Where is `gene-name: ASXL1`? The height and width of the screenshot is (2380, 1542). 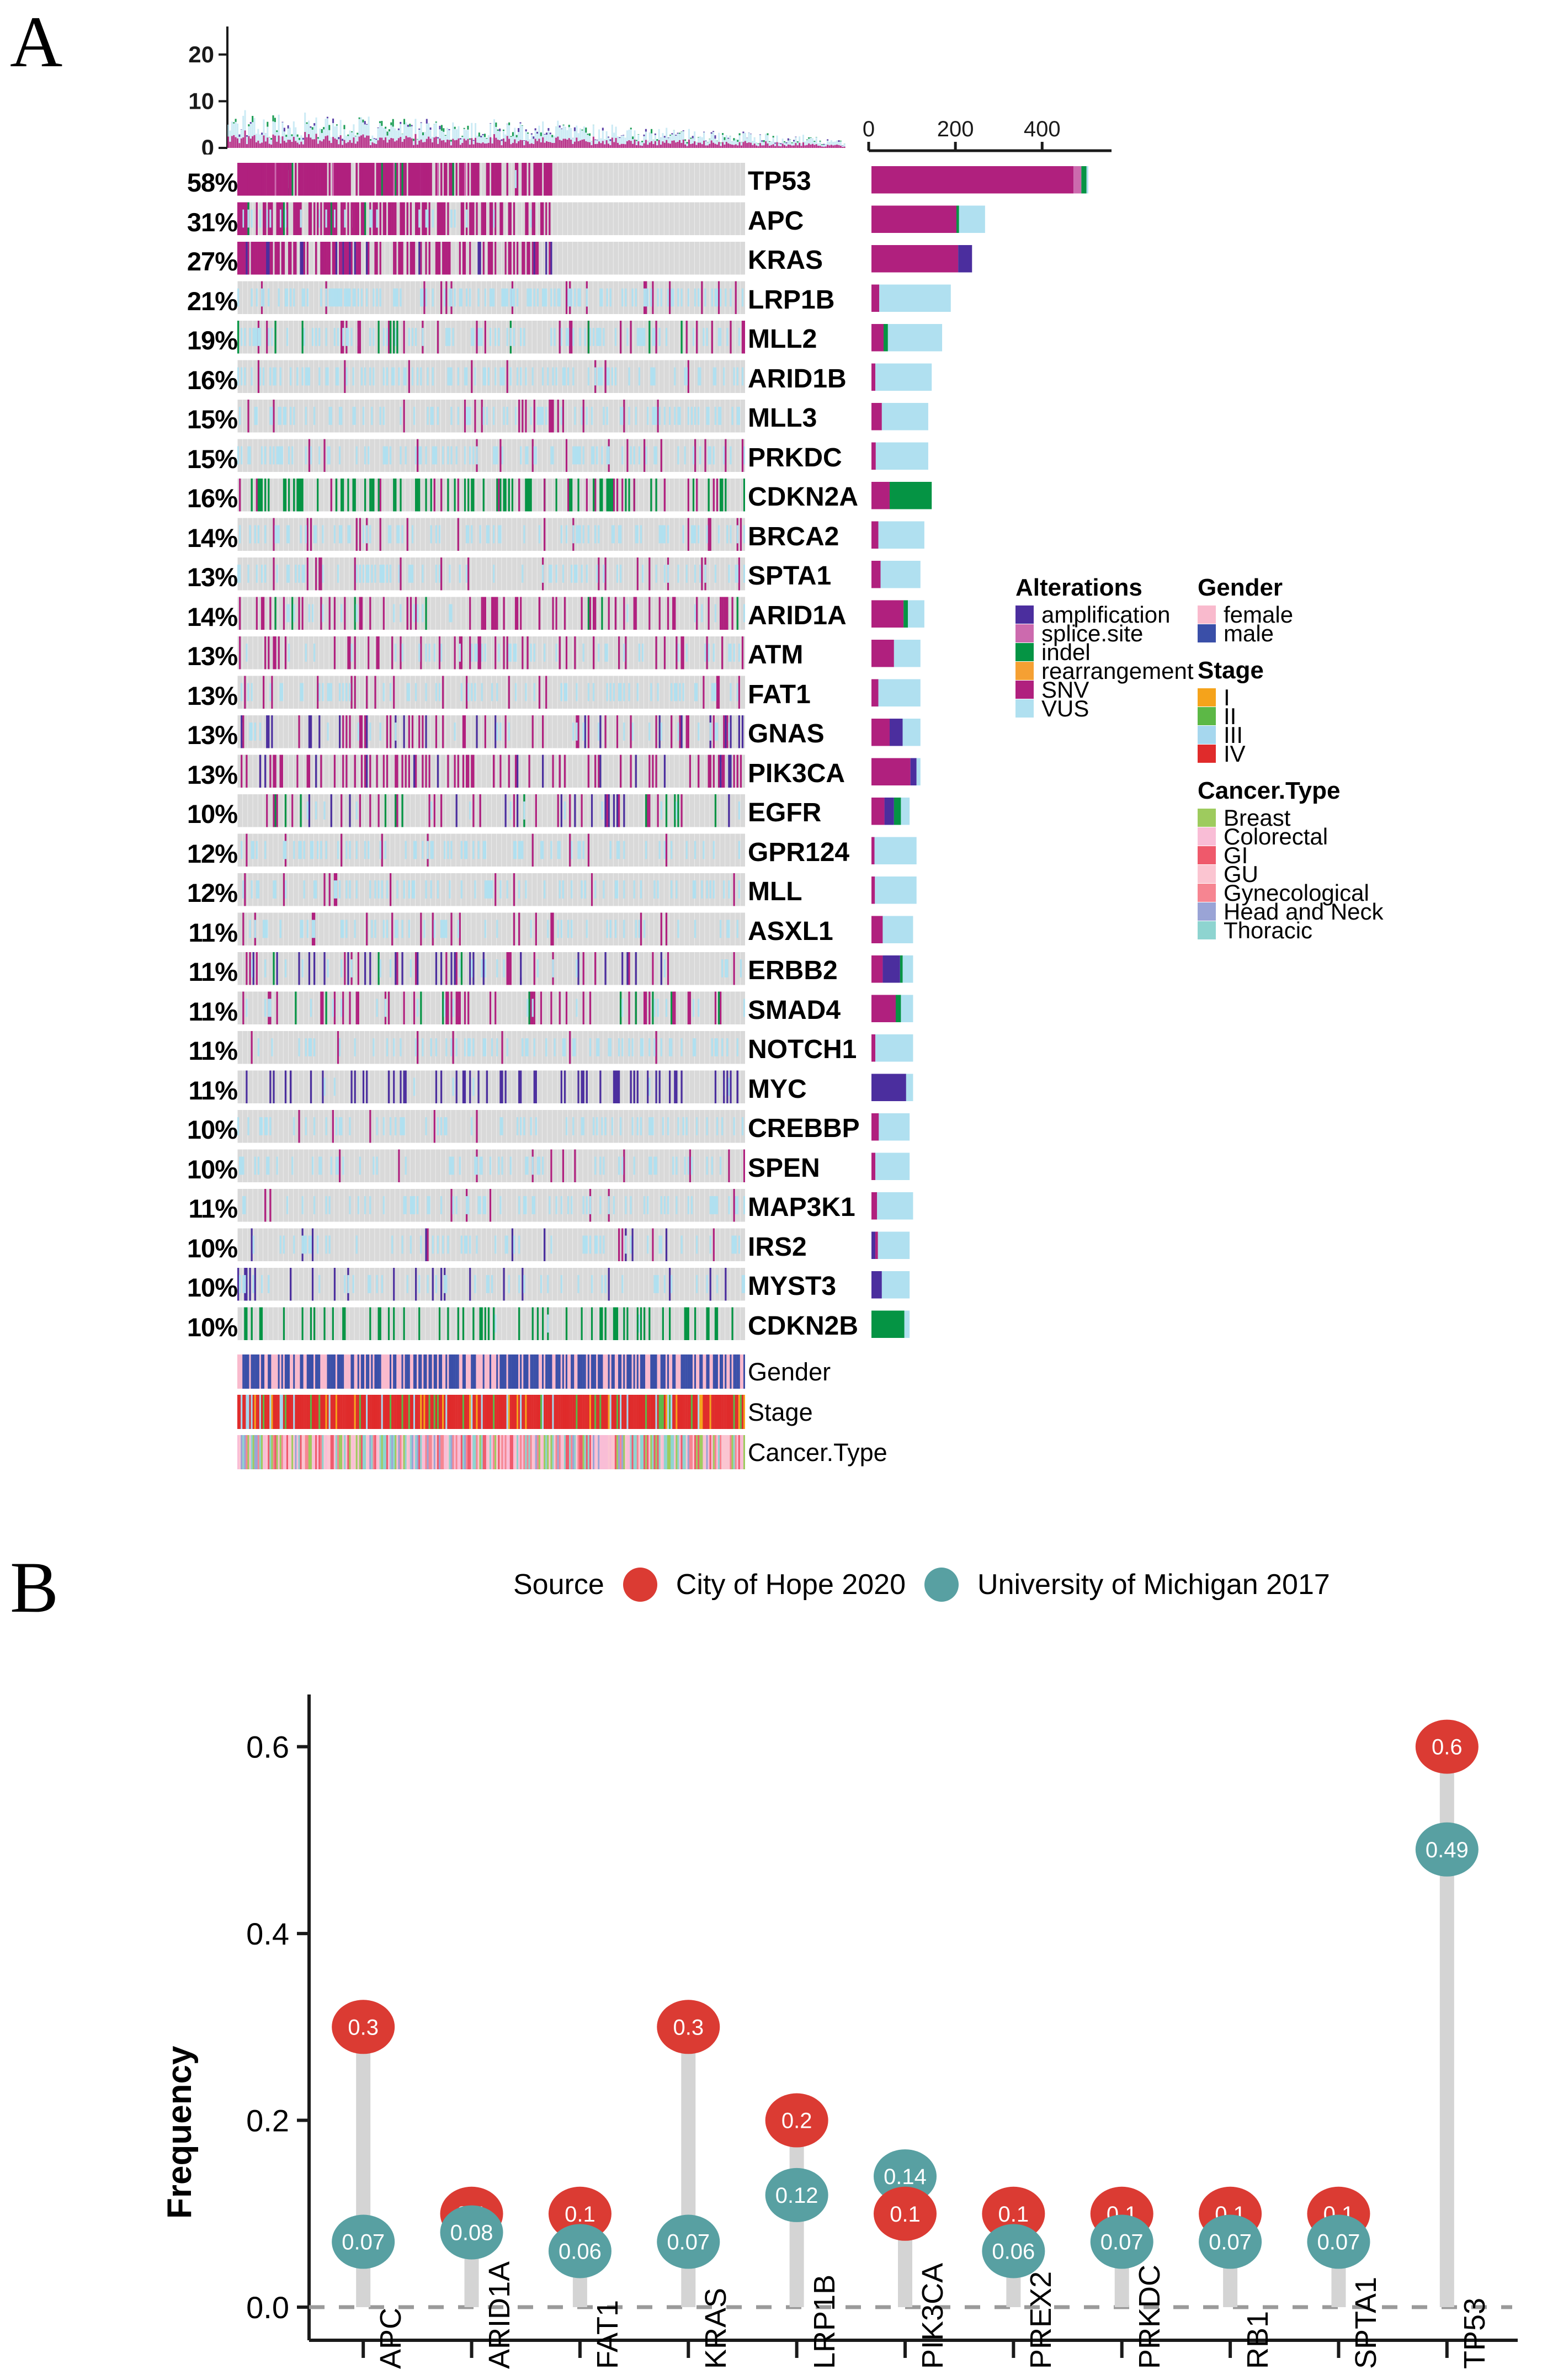
gene-name: ASXL1 is located at coordinates (790, 931).